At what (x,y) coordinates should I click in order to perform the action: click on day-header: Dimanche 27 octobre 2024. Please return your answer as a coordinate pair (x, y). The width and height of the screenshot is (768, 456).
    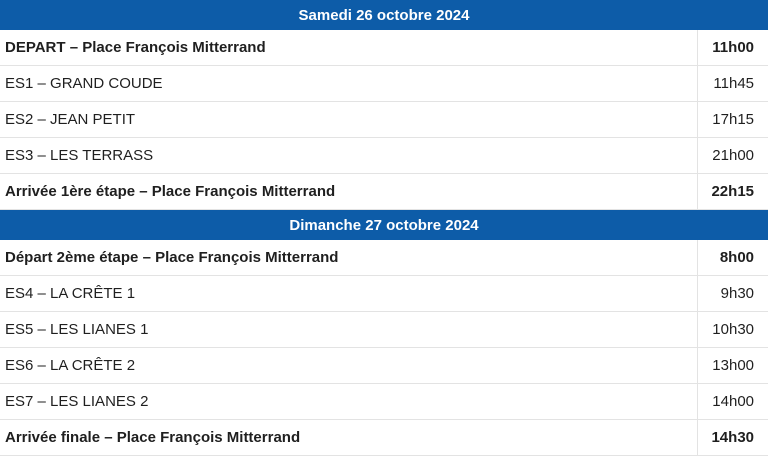
    Looking at the image, I should click on (384, 224).